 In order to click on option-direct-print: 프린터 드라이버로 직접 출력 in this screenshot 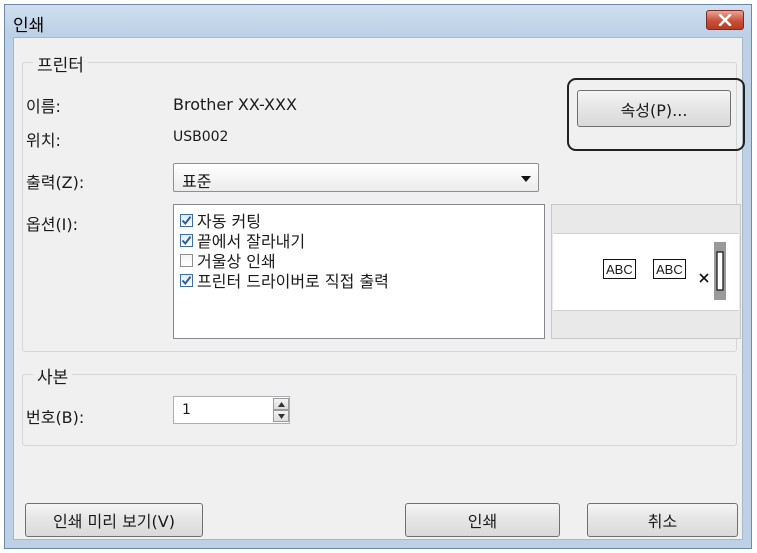, I will do `click(284, 280)`.